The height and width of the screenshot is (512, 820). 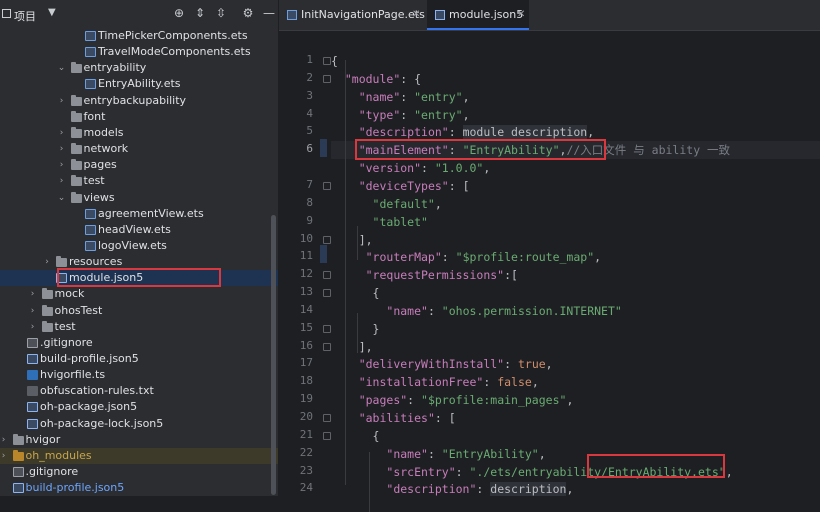 What do you see at coordinates (575, 311) in the screenshot?
I see `code-line: "name": "ohos.permission.INTERNET"` at bounding box center [575, 311].